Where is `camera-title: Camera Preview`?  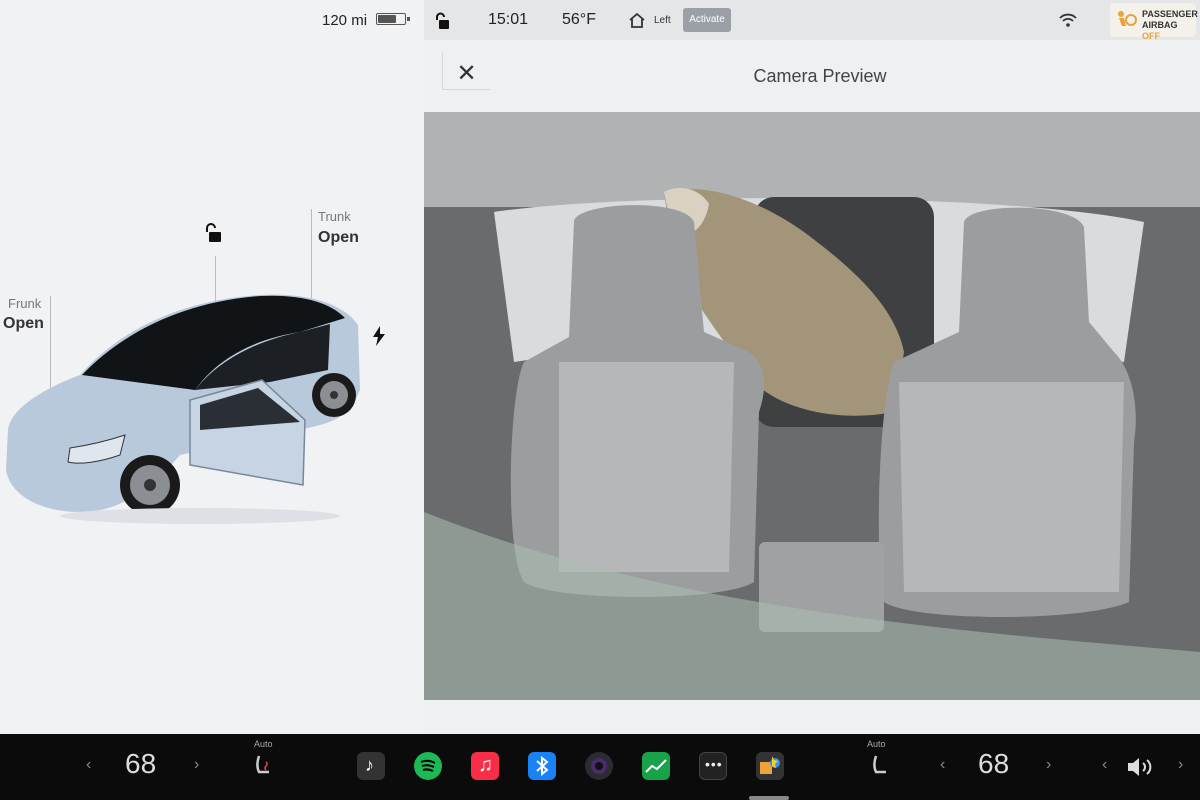
camera-title: Camera Preview is located at coordinates (820, 76).